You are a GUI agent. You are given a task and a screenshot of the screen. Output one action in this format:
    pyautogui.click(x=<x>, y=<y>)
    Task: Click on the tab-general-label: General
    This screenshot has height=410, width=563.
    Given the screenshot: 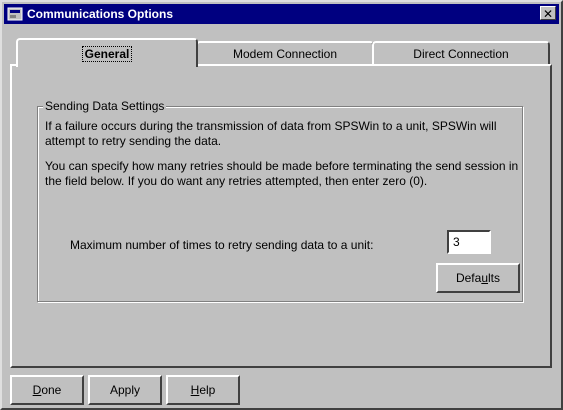 What is the action you would take?
    pyautogui.click(x=107, y=53)
    